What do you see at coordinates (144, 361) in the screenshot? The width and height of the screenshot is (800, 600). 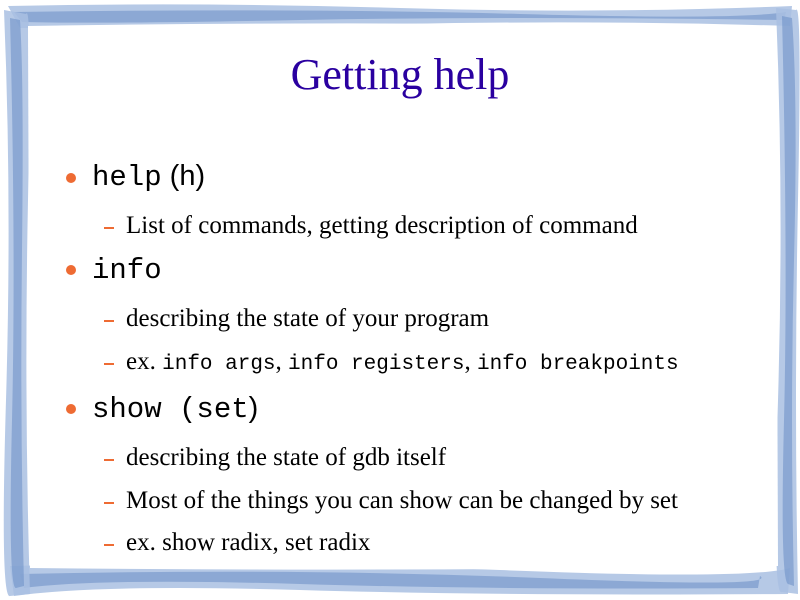 I see `example-prefix: ex.` at bounding box center [144, 361].